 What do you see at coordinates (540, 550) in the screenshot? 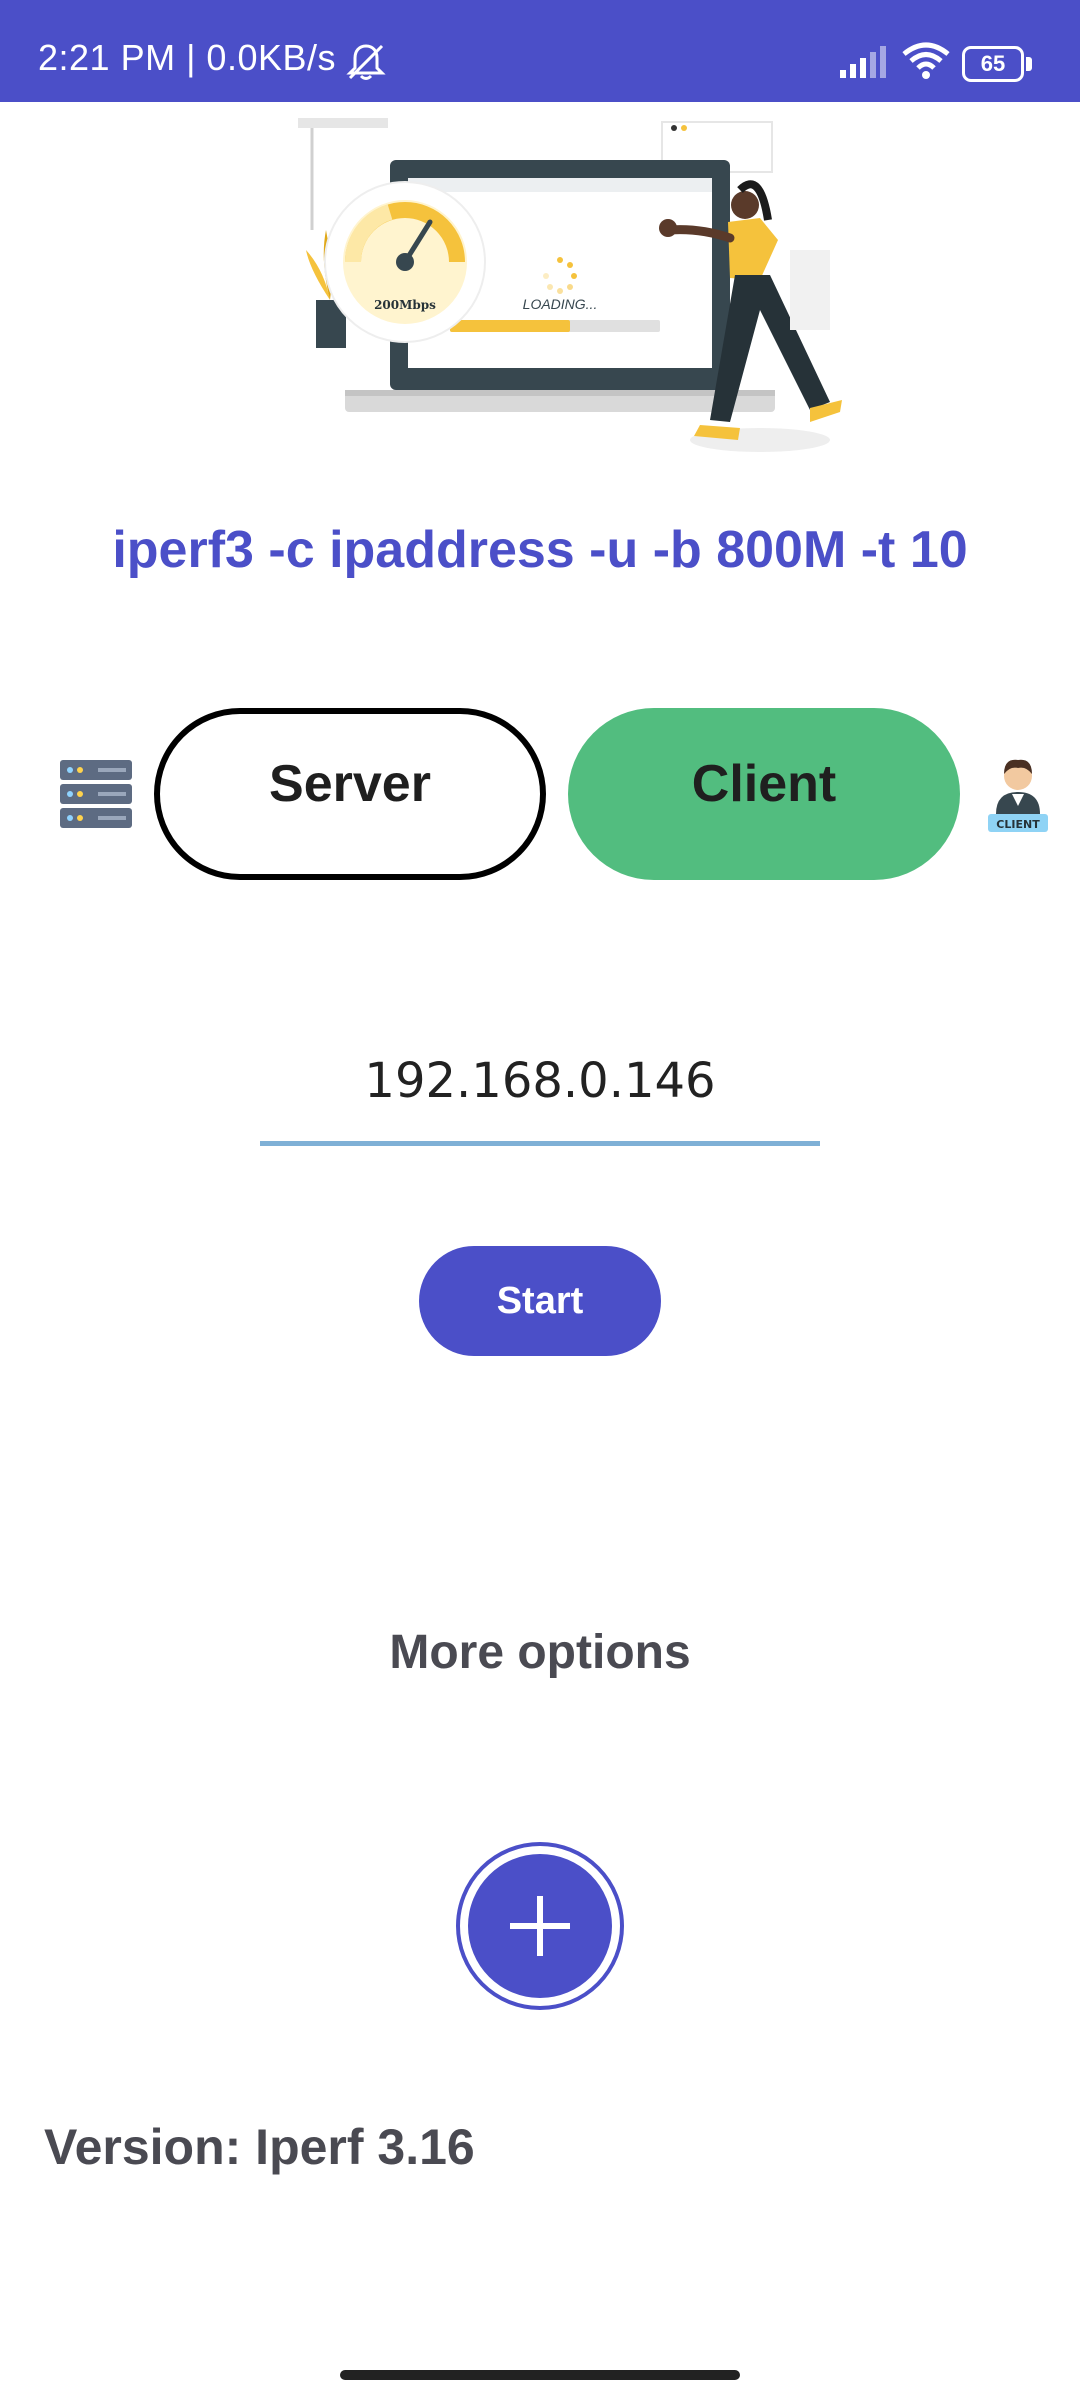
I see `iperf-command-text: iperf3 -c ipaddress -u -b 800M -t 10` at bounding box center [540, 550].